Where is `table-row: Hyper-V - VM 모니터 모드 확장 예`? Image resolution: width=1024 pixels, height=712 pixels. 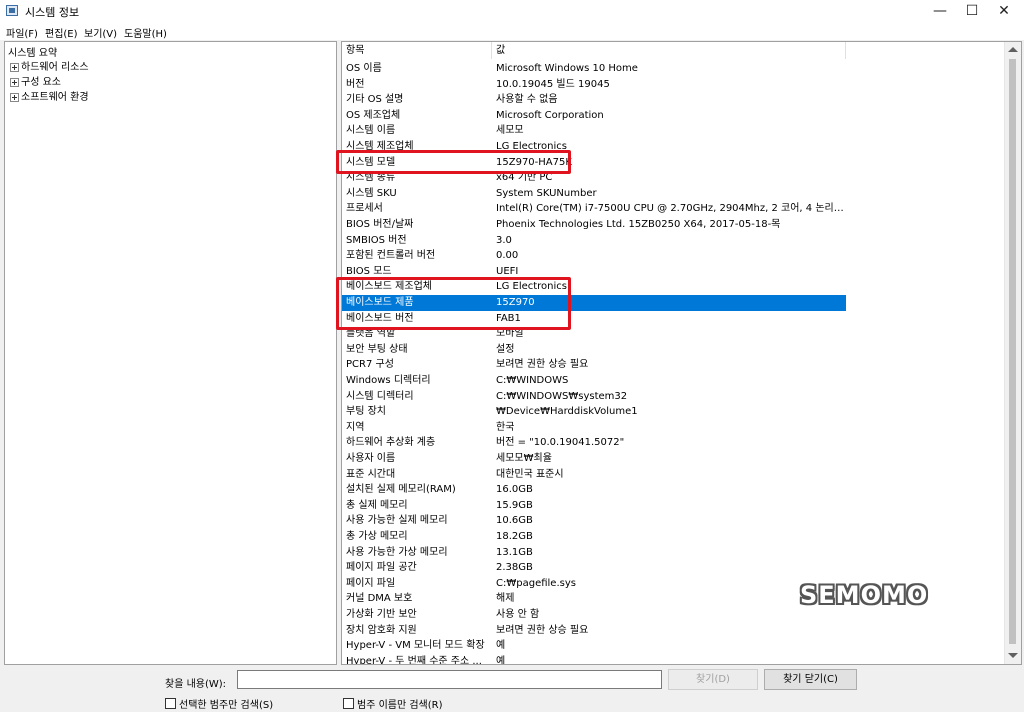
table-row: Hyper-V - VM 모니터 모드 확장 예 is located at coordinates (594, 646).